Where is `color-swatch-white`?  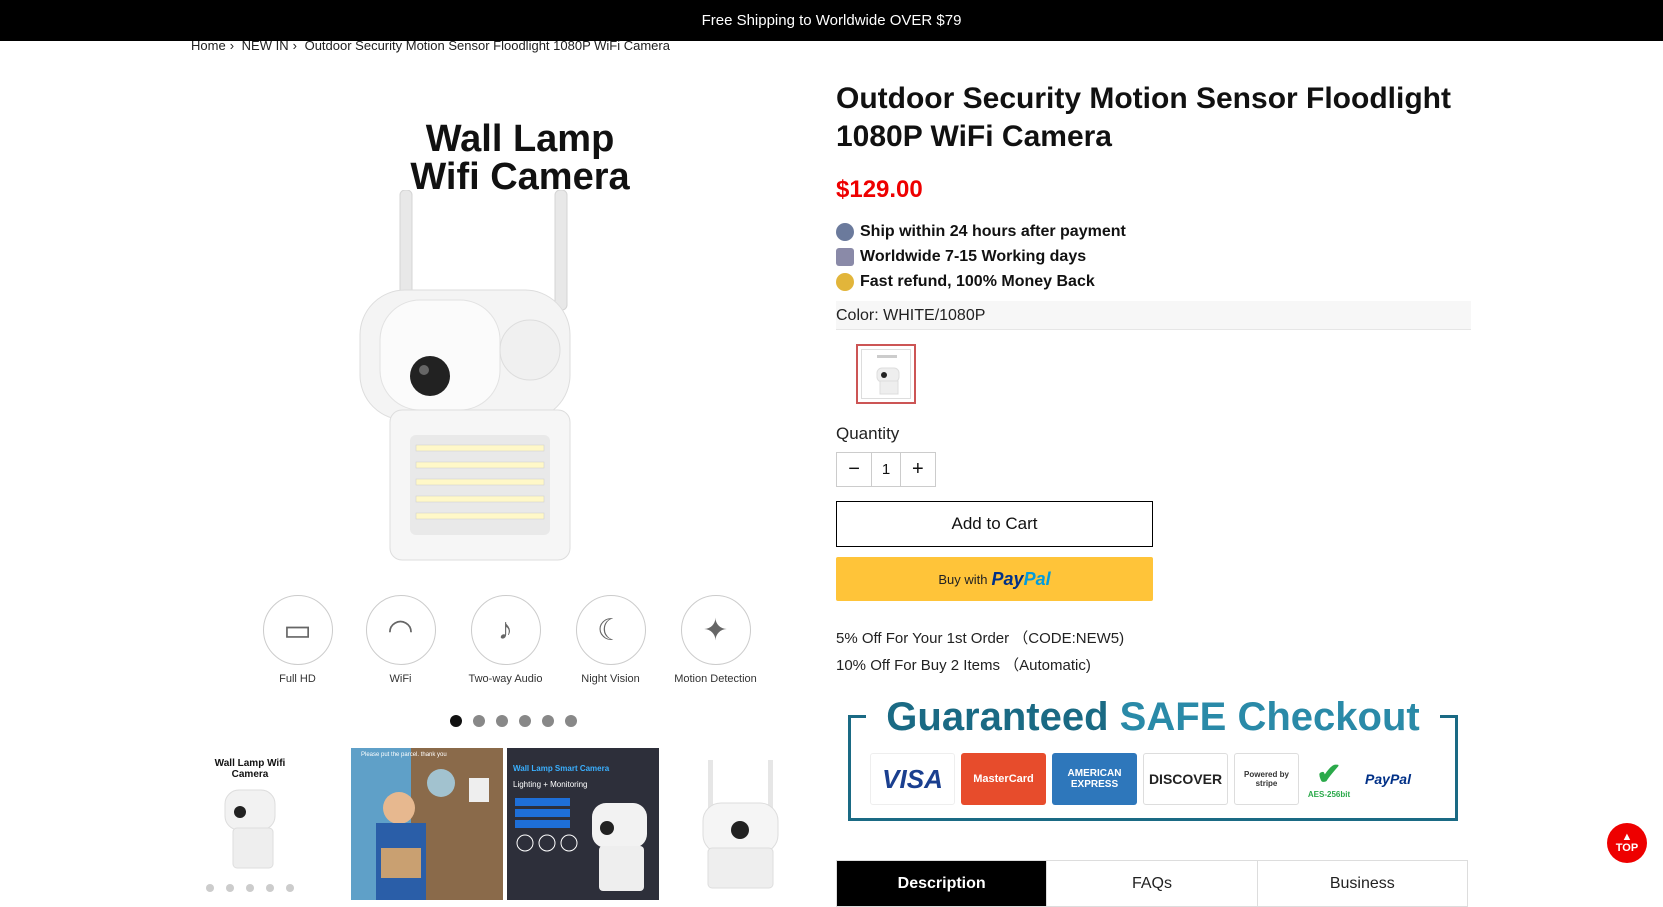
color-swatch-white is located at coordinates (886, 374).